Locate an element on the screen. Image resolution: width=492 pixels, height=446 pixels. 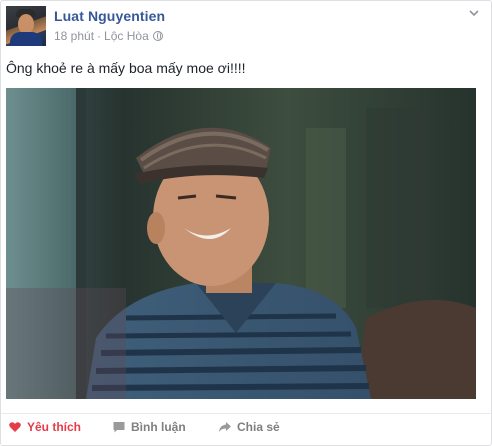
heart-icon is located at coordinates (15, 427).